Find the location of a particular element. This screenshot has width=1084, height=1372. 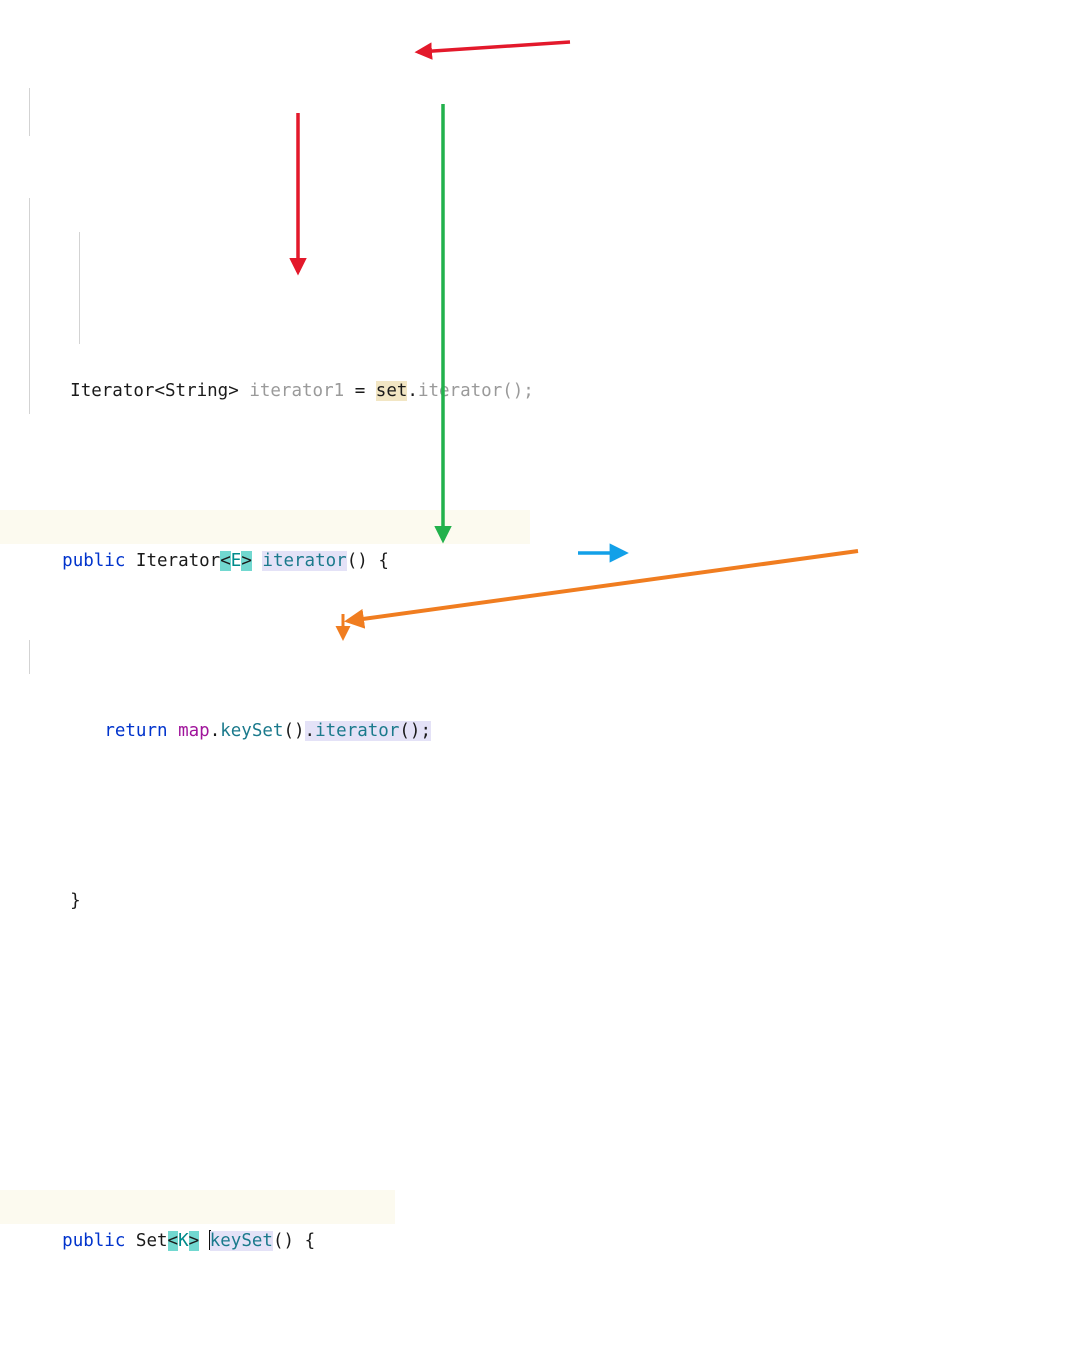

code-line: public Iterator<E> iterator() { is located at coordinates (265, 540).